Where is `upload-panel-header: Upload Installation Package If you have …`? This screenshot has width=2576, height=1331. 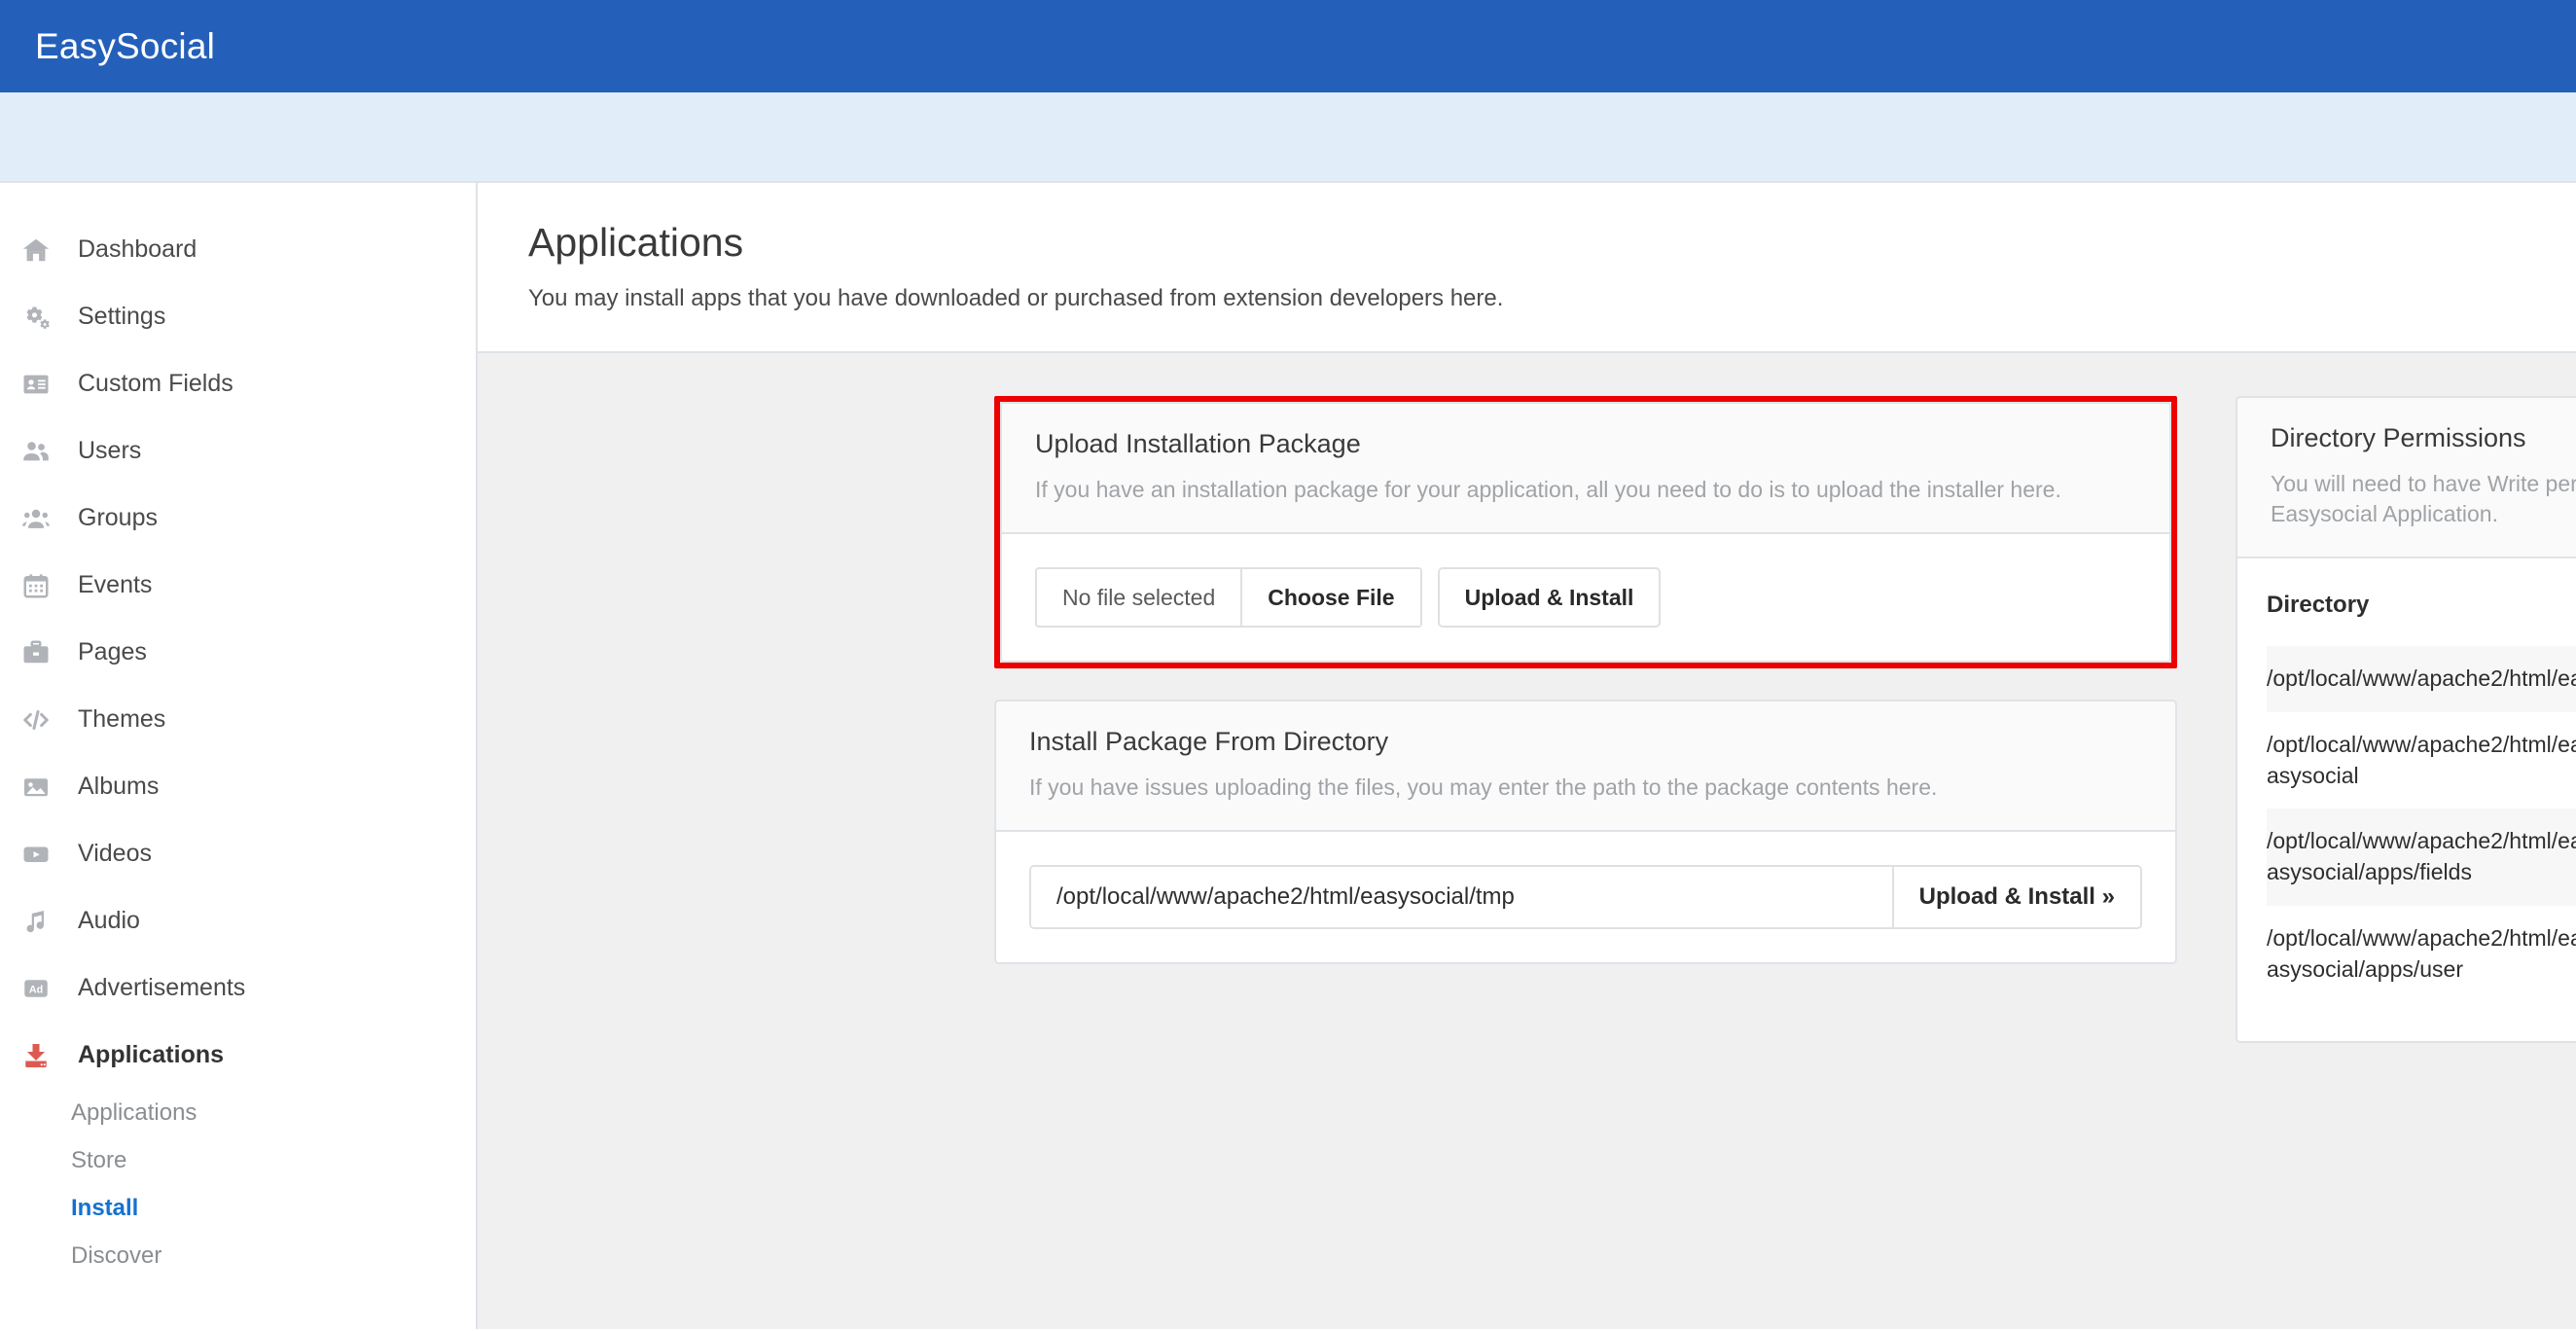 upload-panel-header: Upload Installation Package If you have … is located at coordinates (1585, 470).